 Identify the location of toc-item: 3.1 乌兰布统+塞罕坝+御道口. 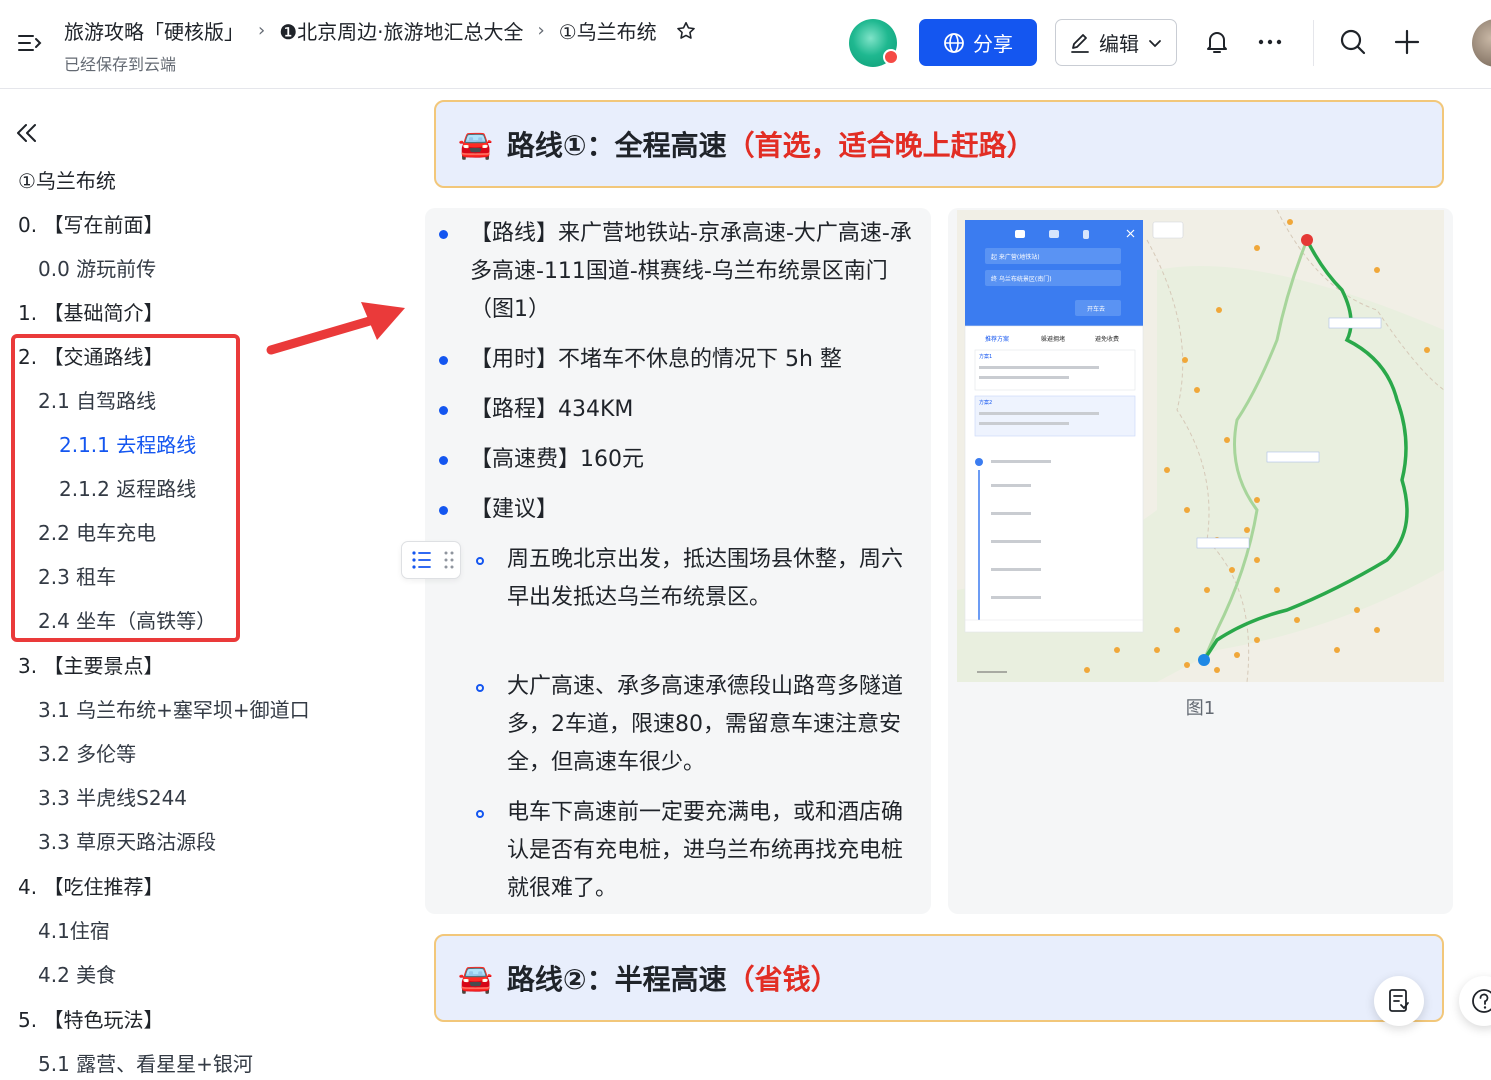
(174, 708).